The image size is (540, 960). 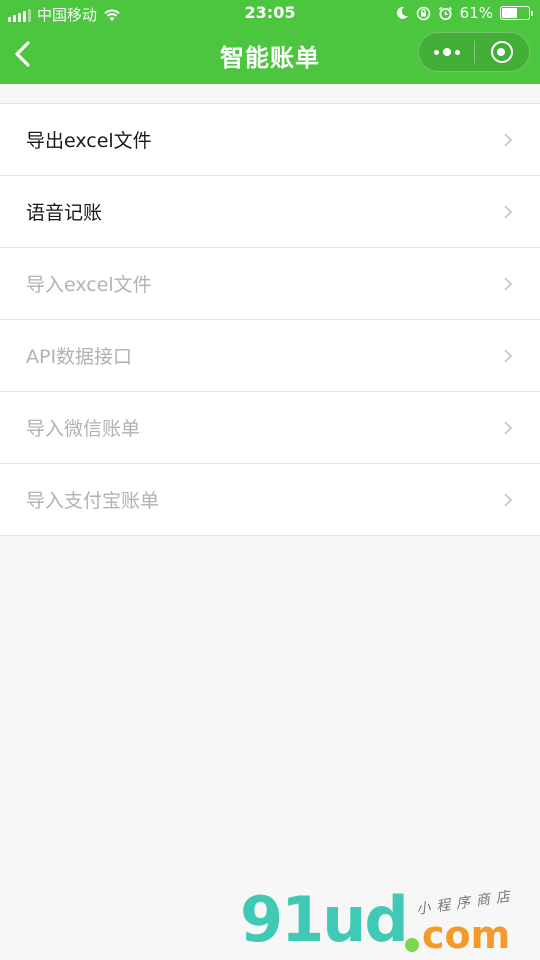 I want to click on menu-item-voice-bookkeeping: 语音记账, so click(x=270, y=212).